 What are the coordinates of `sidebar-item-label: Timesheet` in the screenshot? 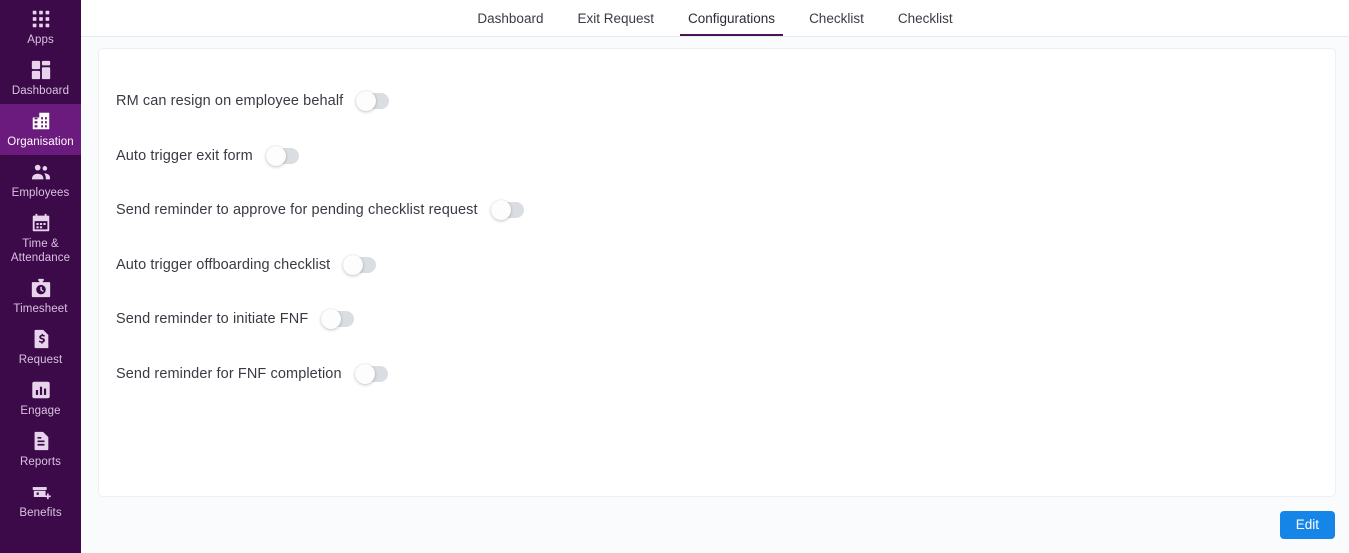 It's located at (40, 309).